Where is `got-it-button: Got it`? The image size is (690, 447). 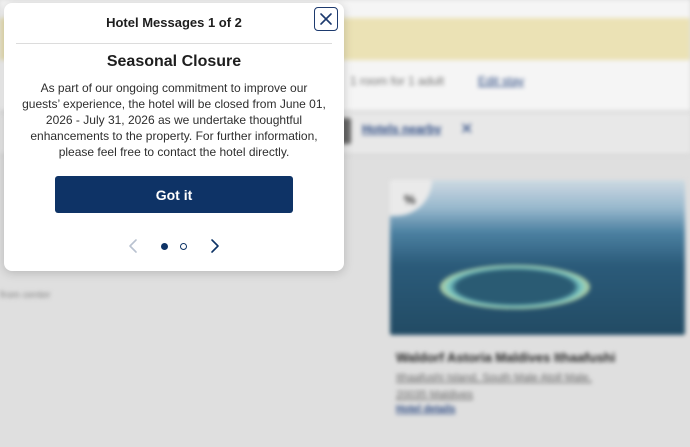
got-it-button: Got it is located at coordinates (174, 194).